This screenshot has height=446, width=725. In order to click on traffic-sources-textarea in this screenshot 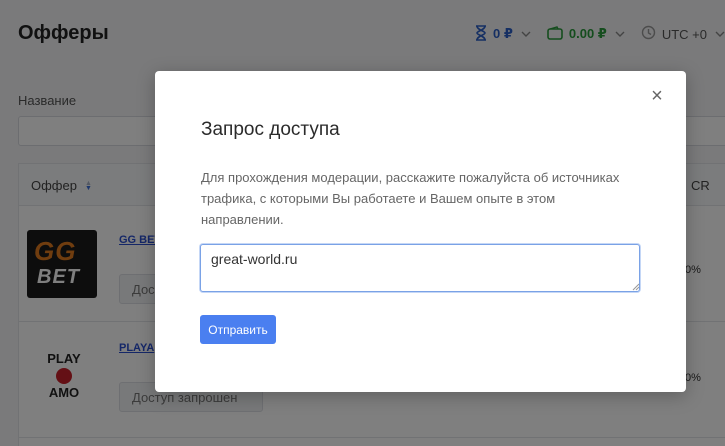, I will do `click(420, 268)`.